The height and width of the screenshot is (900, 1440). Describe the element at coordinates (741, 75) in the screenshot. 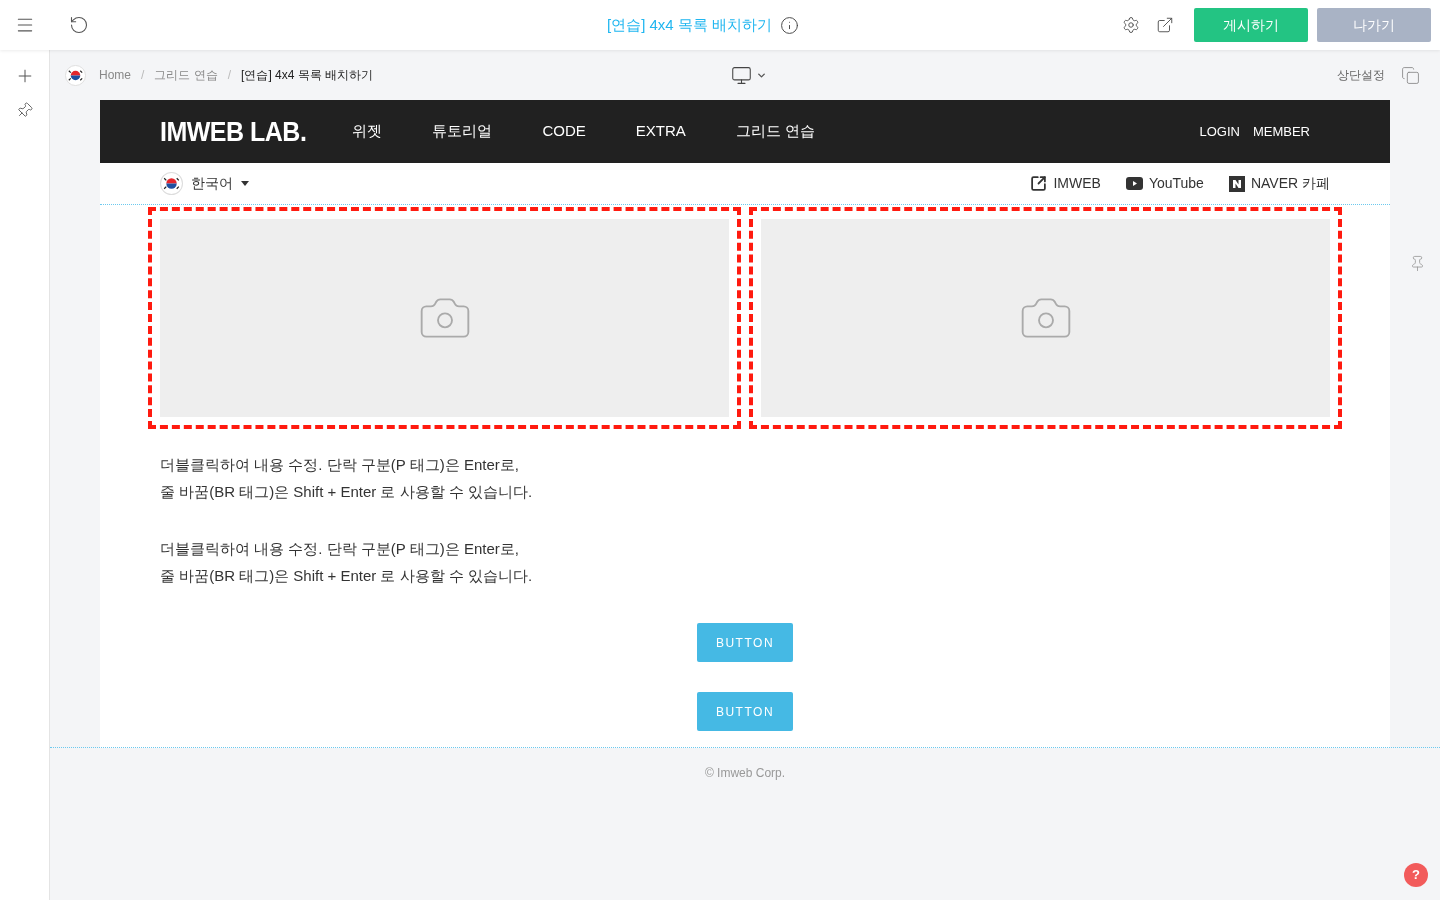

I see `monitor-icon` at that location.